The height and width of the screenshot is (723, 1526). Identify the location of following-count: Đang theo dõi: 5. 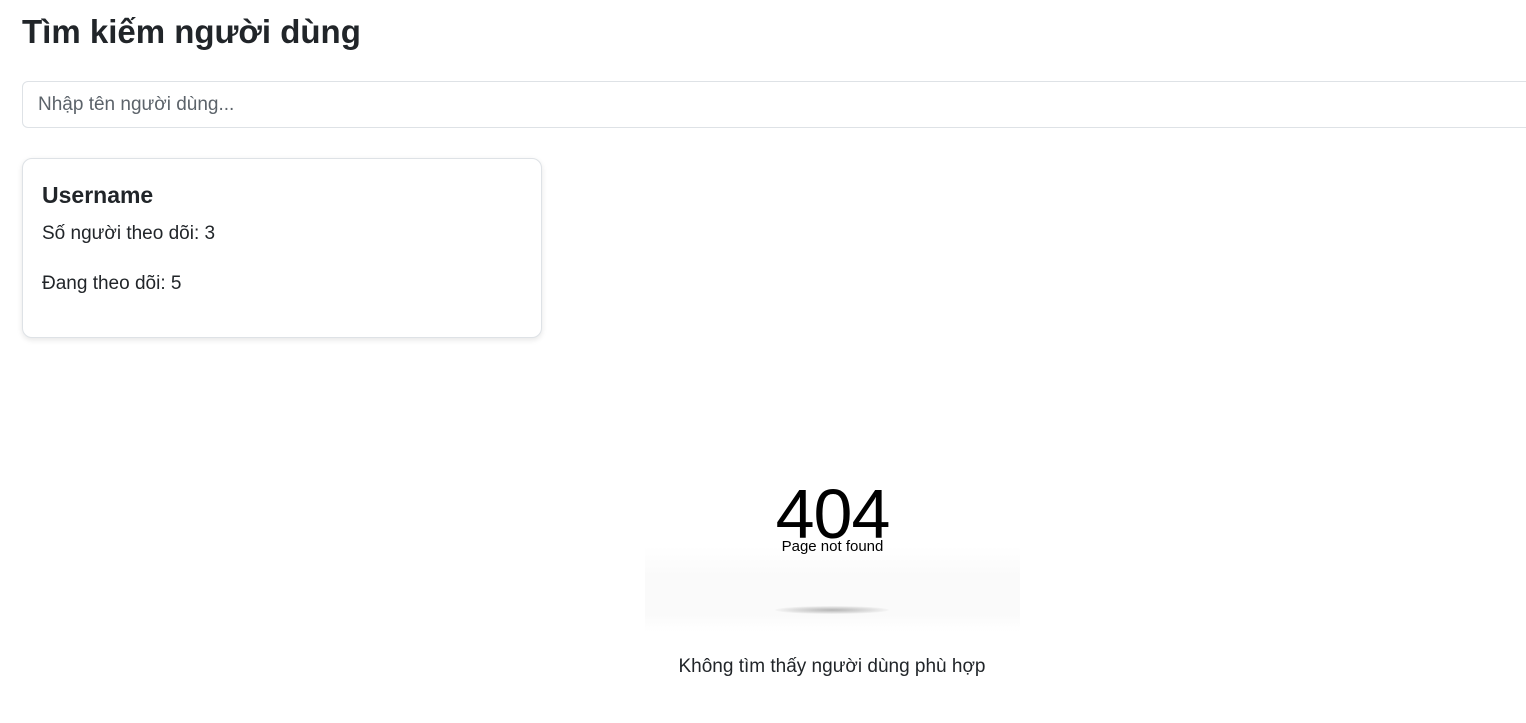
(112, 283).